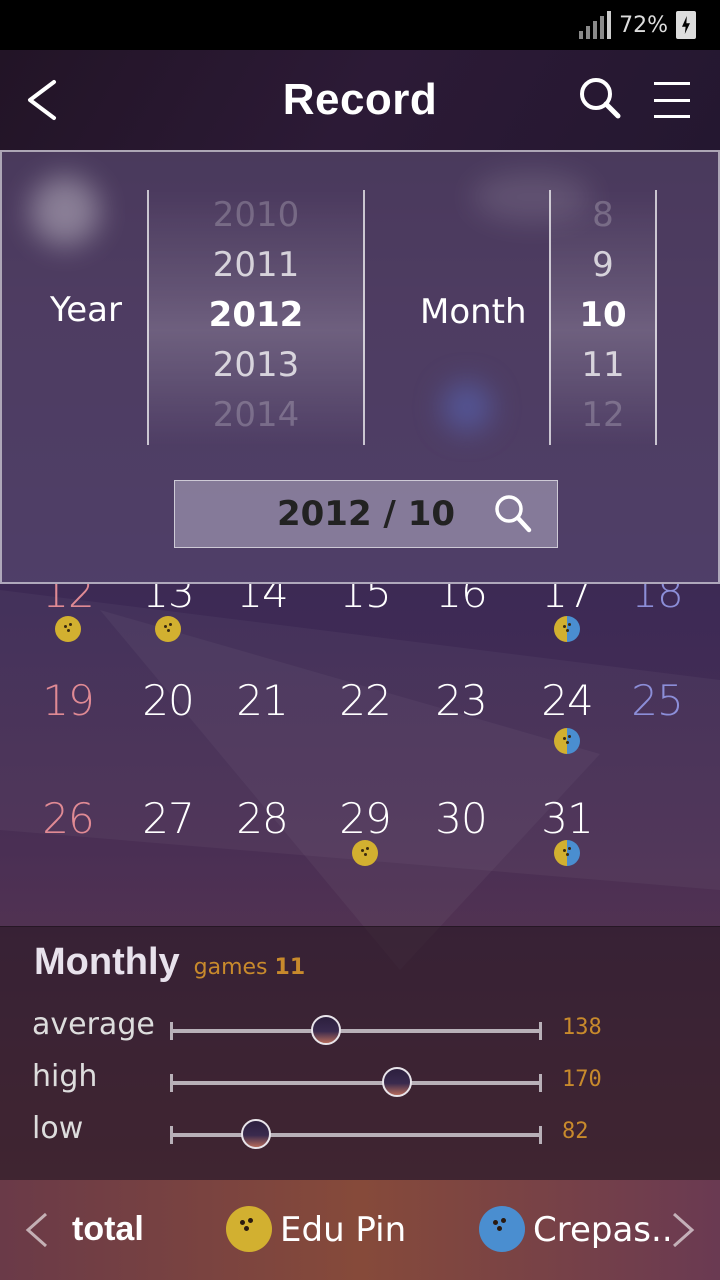 The width and height of the screenshot is (720, 1280). I want to click on battery-charging-icon, so click(686, 25).